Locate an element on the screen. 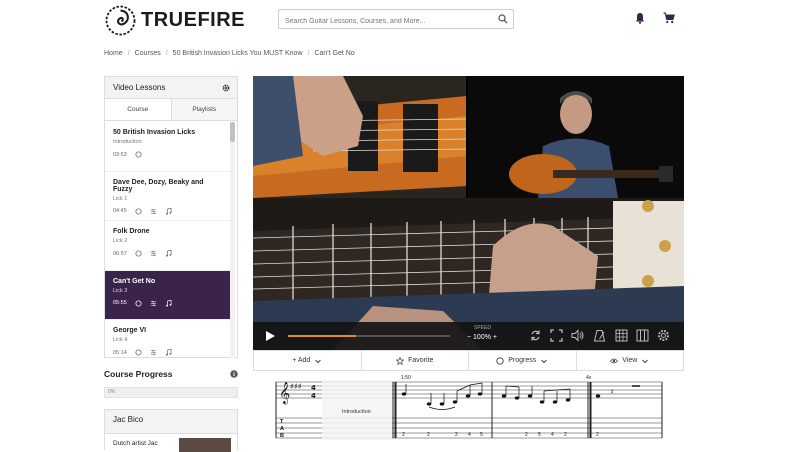  lesson-subtitle: Lick 4 is located at coordinates (120, 340).